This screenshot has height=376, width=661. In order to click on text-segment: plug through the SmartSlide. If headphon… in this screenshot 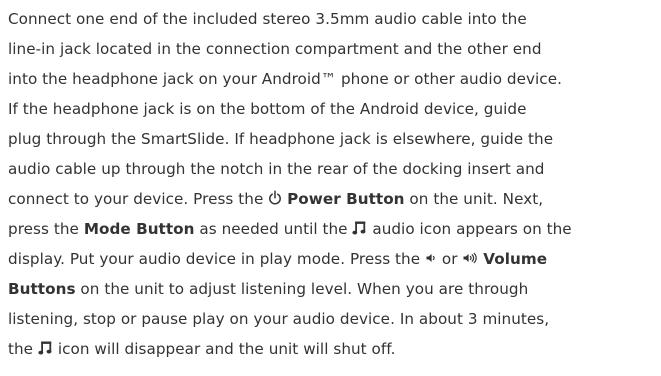, I will do `click(281, 139)`.